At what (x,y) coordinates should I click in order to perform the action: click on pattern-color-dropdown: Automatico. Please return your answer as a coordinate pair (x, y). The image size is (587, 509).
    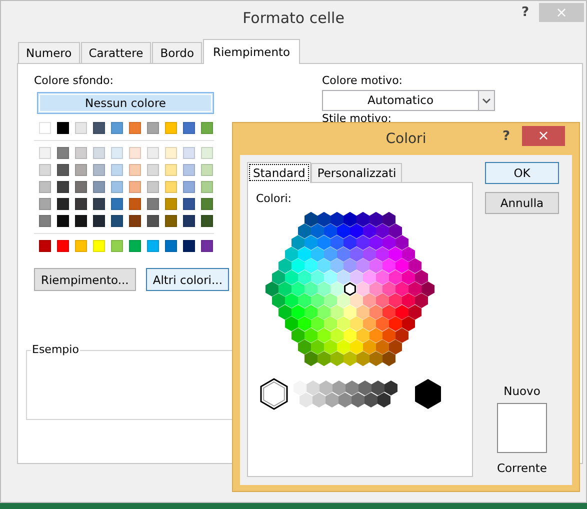
    Looking at the image, I should click on (408, 100).